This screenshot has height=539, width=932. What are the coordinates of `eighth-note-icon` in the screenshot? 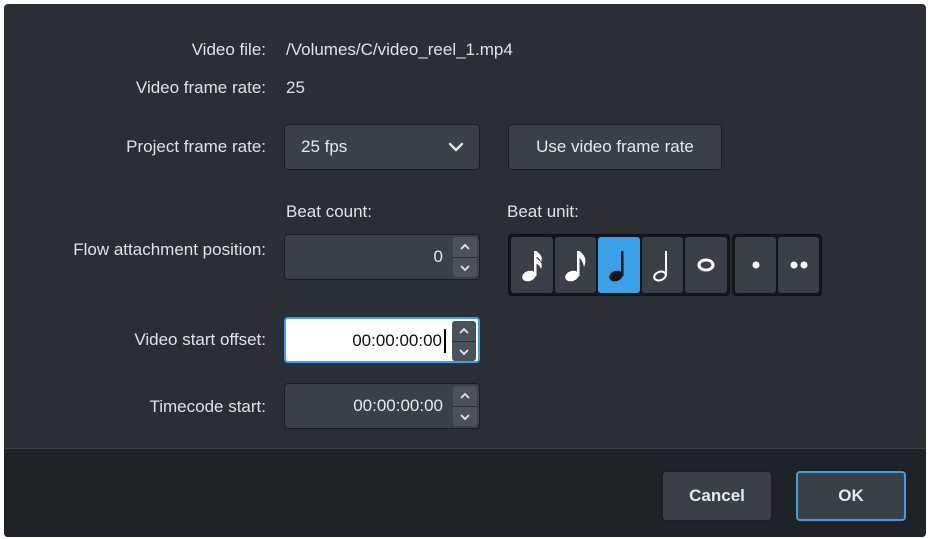 It's located at (575, 266).